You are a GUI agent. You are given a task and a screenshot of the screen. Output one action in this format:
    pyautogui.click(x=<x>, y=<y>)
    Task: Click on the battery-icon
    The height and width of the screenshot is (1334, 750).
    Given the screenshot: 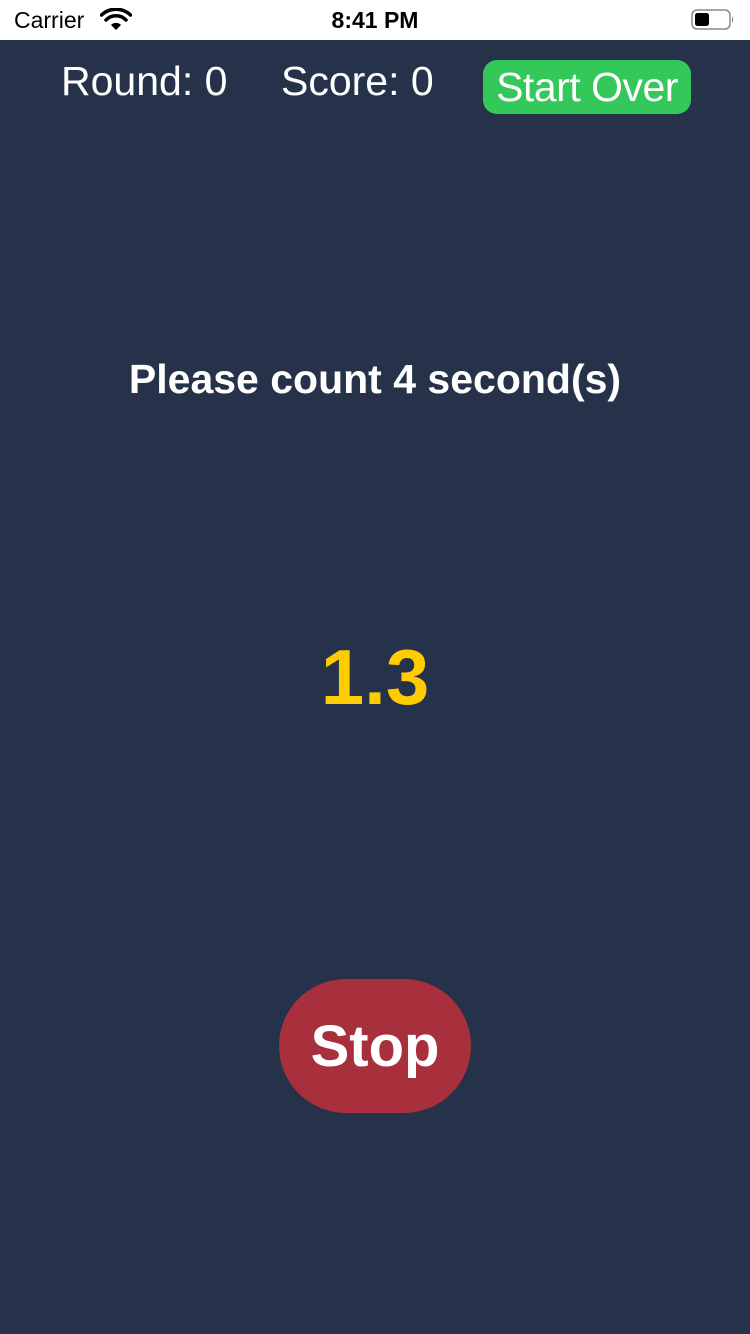 What is the action you would take?
    pyautogui.click(x=712, y=19)
    